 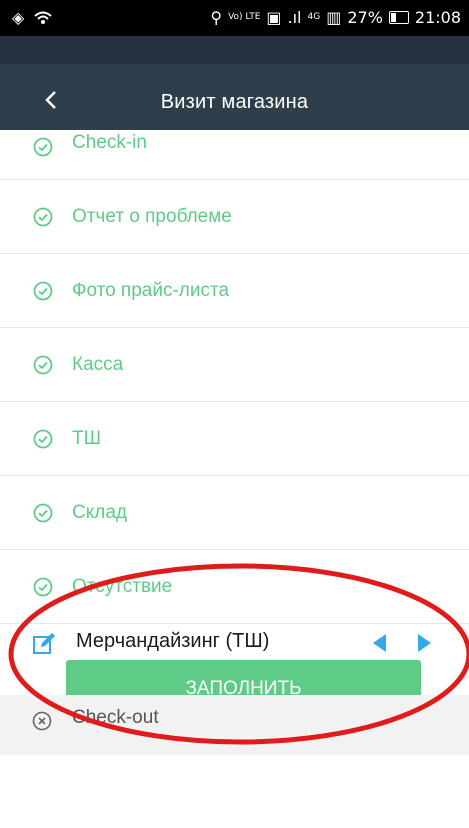 I want to click on signal-icon: .ıl, so click(x=294, y=17).